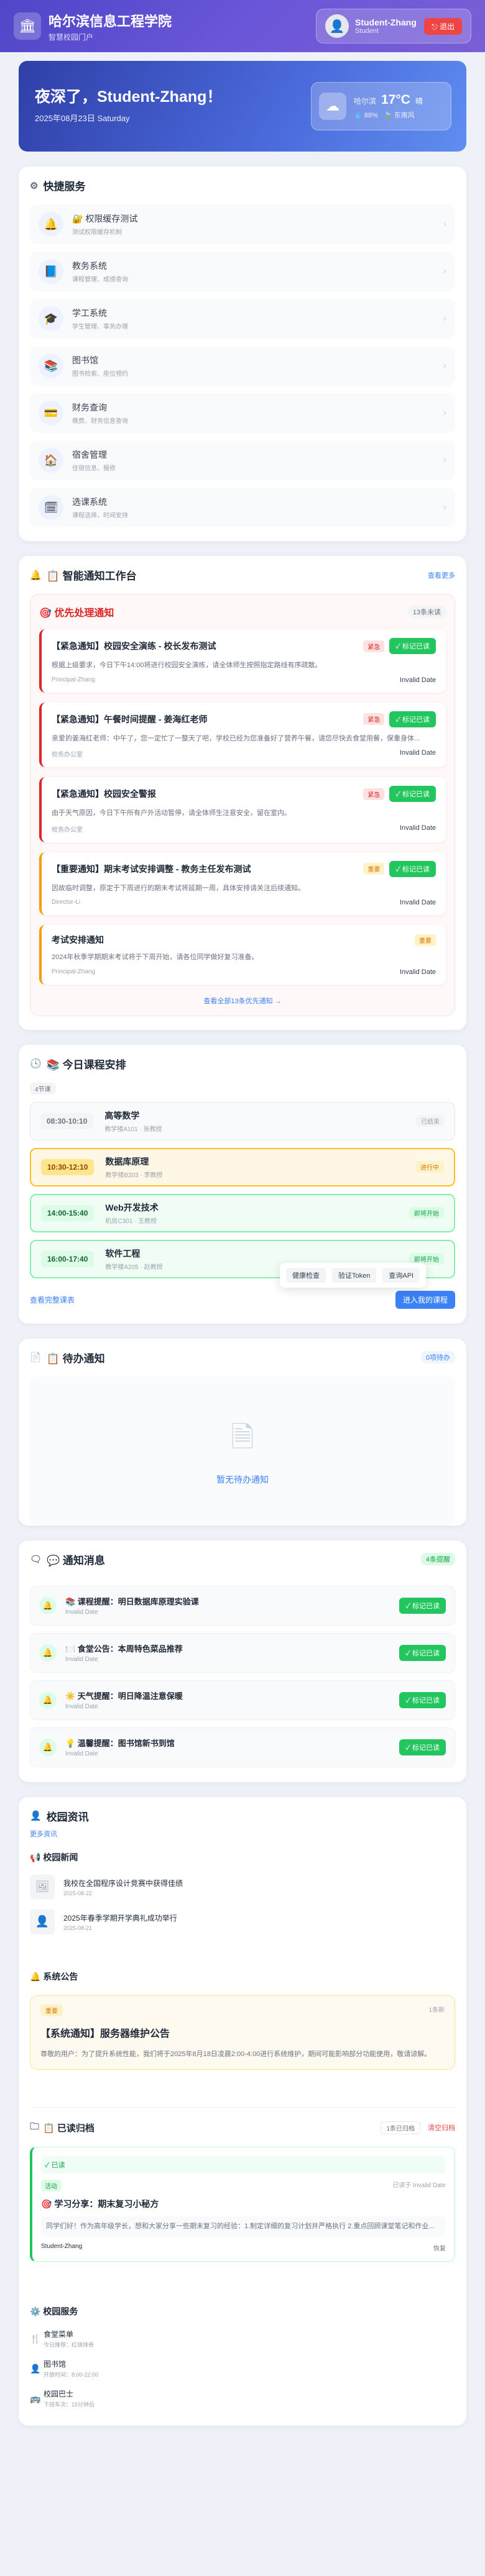  I want to click on quick-service-item: 💳 财务查询 缴费、财务信息查询 ›, so click(242, 413).